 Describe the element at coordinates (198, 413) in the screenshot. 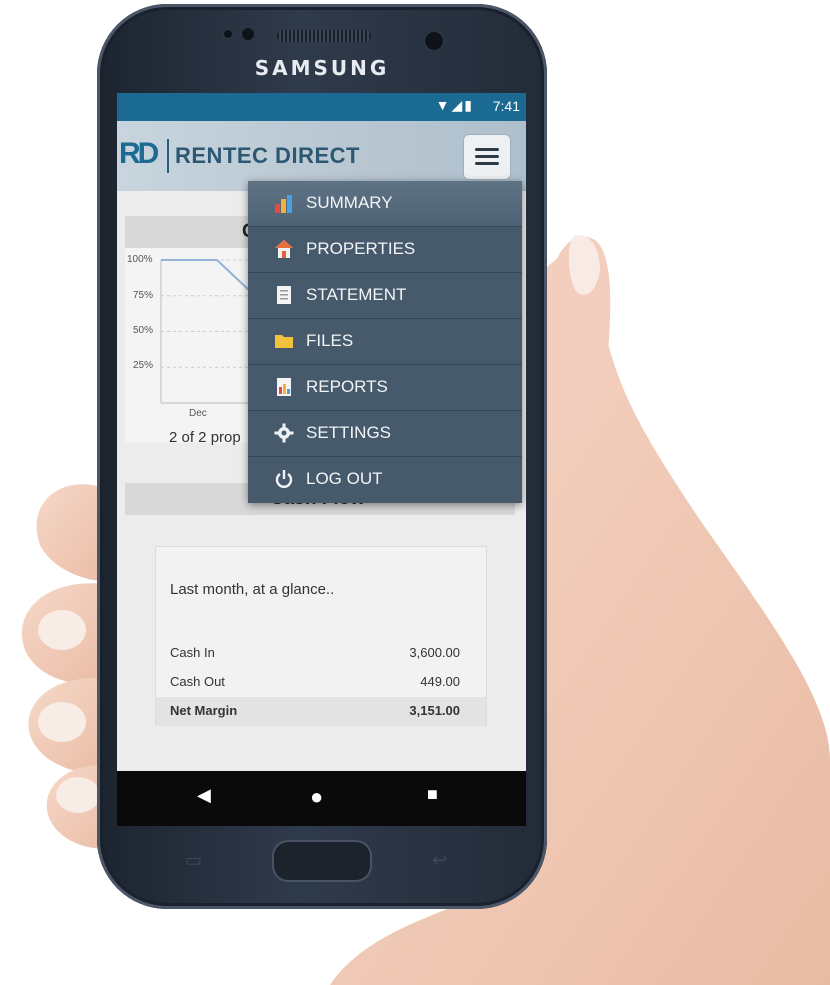

I see `x-tick-label: Dec` at that location.